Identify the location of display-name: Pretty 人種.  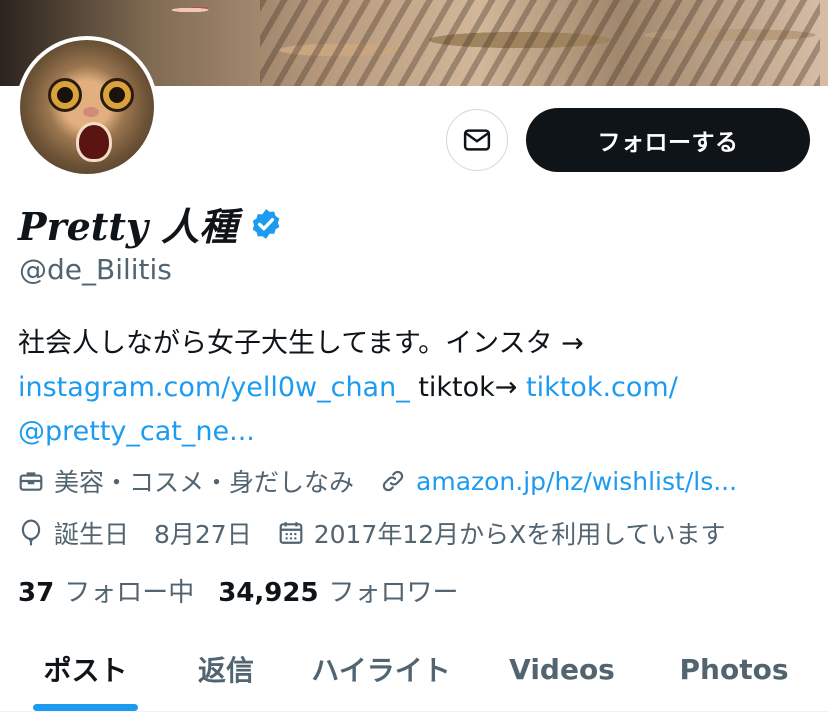
(128, 226).